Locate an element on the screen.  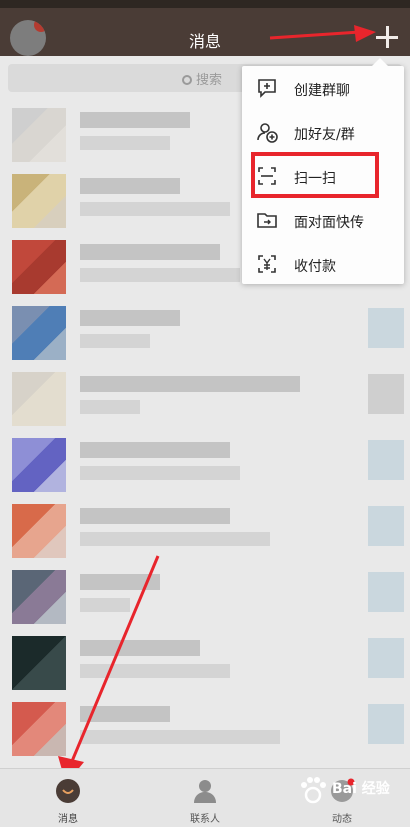
menu-item-label: 加好友/群 is located at coordinates (324, 135).